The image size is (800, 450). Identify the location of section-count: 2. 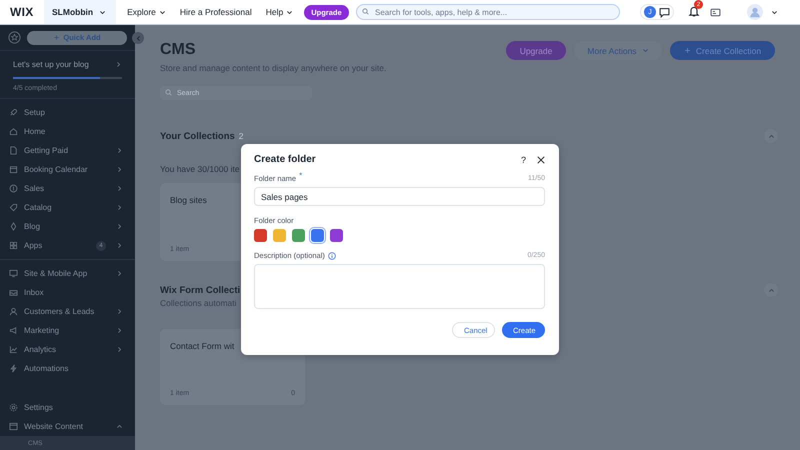
(241, 135).